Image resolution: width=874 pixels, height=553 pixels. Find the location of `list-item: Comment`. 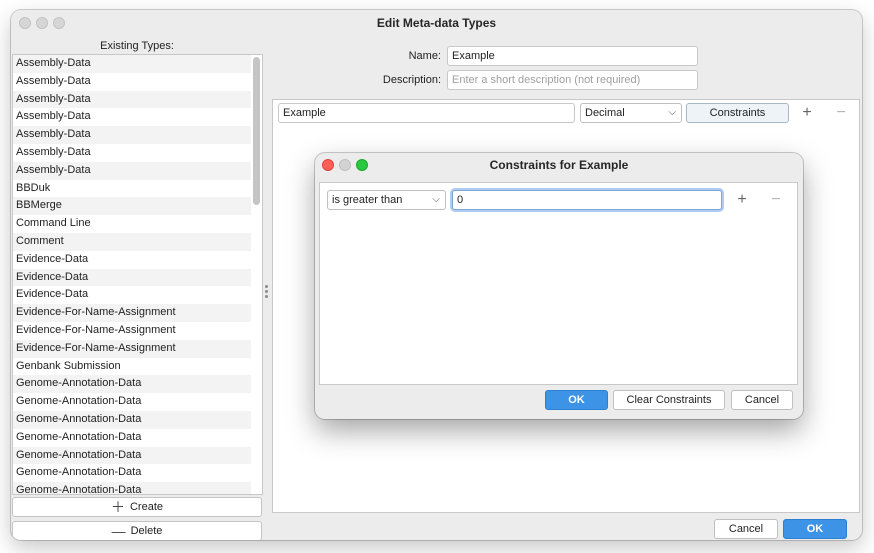

list-item: Comment is located at coordinates (132, 241).